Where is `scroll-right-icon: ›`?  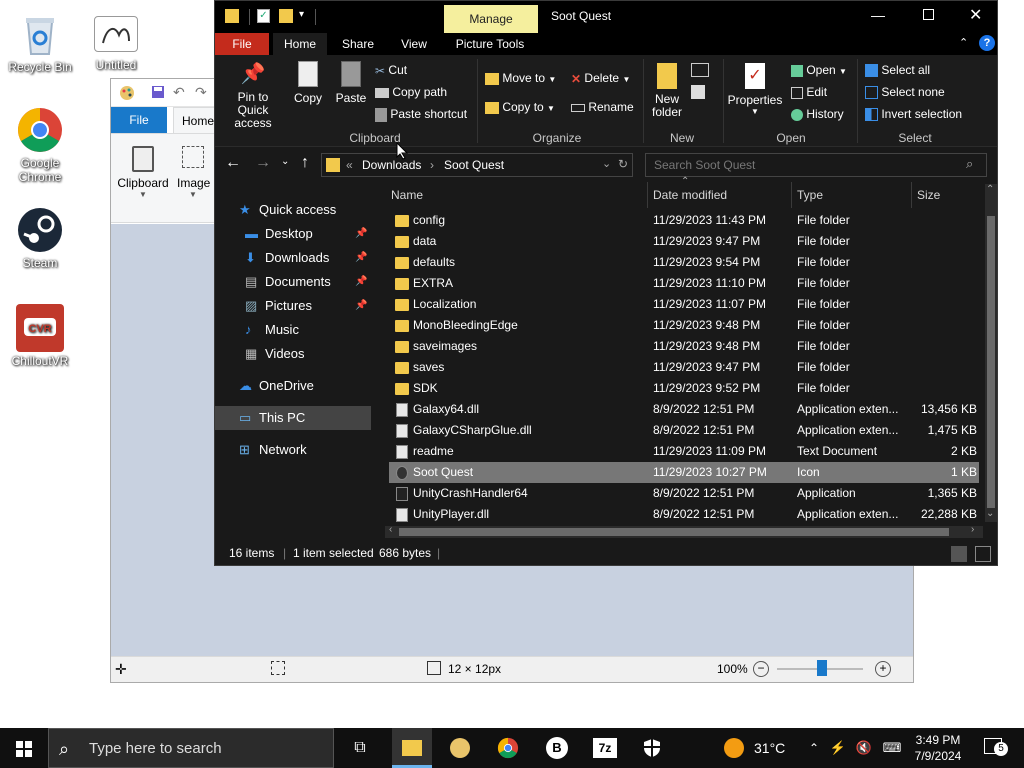
scroll-right-icon: › is located at coordinates (972, 529).